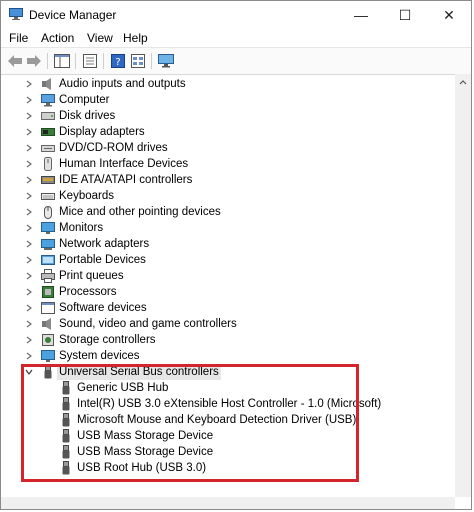 Image resolution: width=474 pixels, height=512 pixels. Describe the element at coordinates (211, 340) in the screenshot. I see `tree-item: Storage controllers` at that location.